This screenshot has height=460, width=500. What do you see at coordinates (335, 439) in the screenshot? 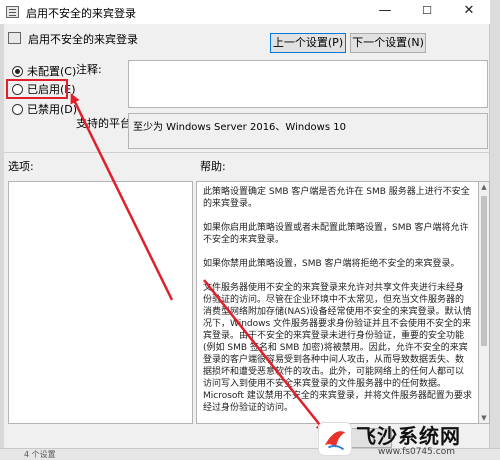
I see `watermark-logo-icon` at bounding box center [335, 439].